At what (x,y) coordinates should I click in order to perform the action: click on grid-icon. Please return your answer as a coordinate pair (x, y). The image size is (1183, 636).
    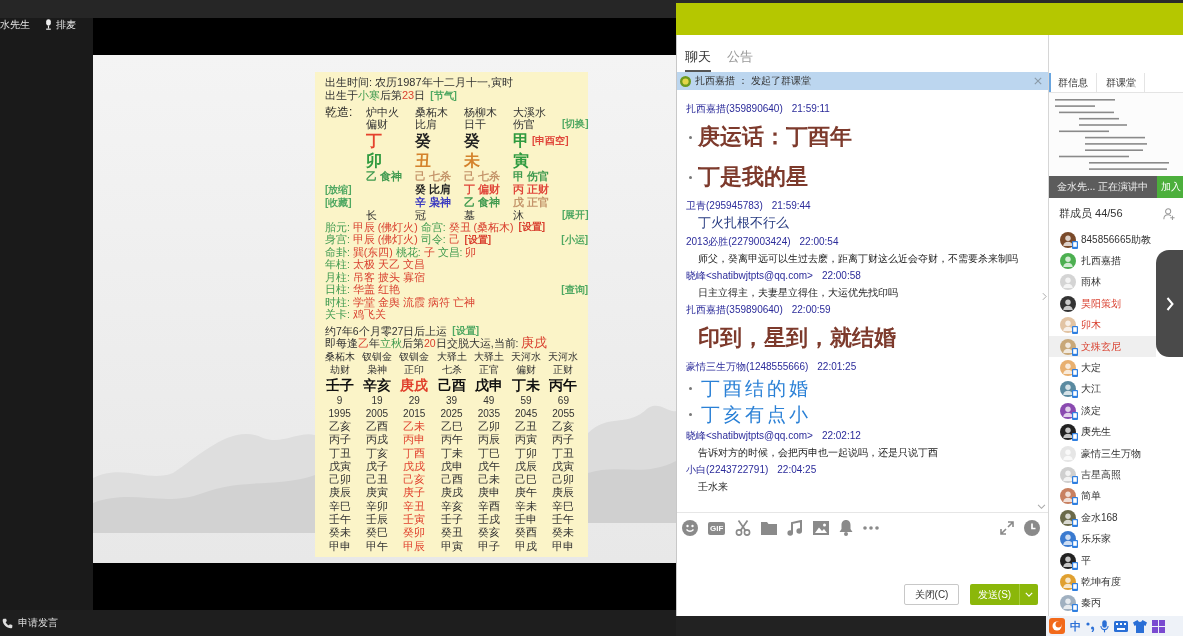
    Looking at the image, I should click on (1158, 626).